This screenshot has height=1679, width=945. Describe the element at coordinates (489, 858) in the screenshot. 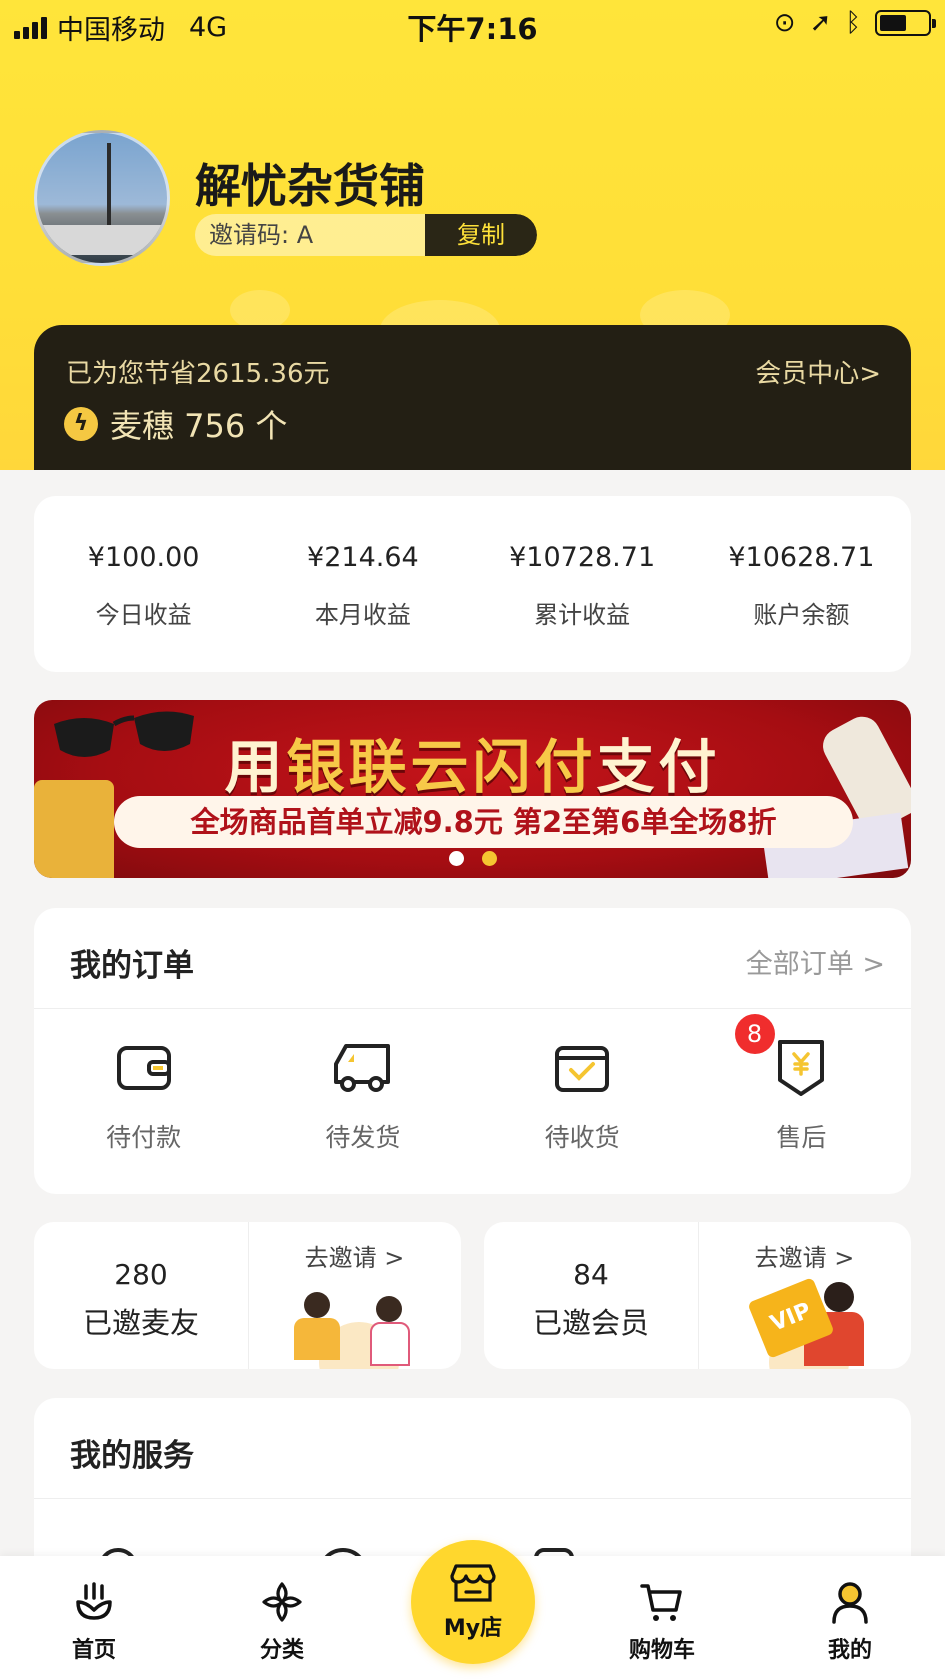

I see `carousel-dot-active` at that location.